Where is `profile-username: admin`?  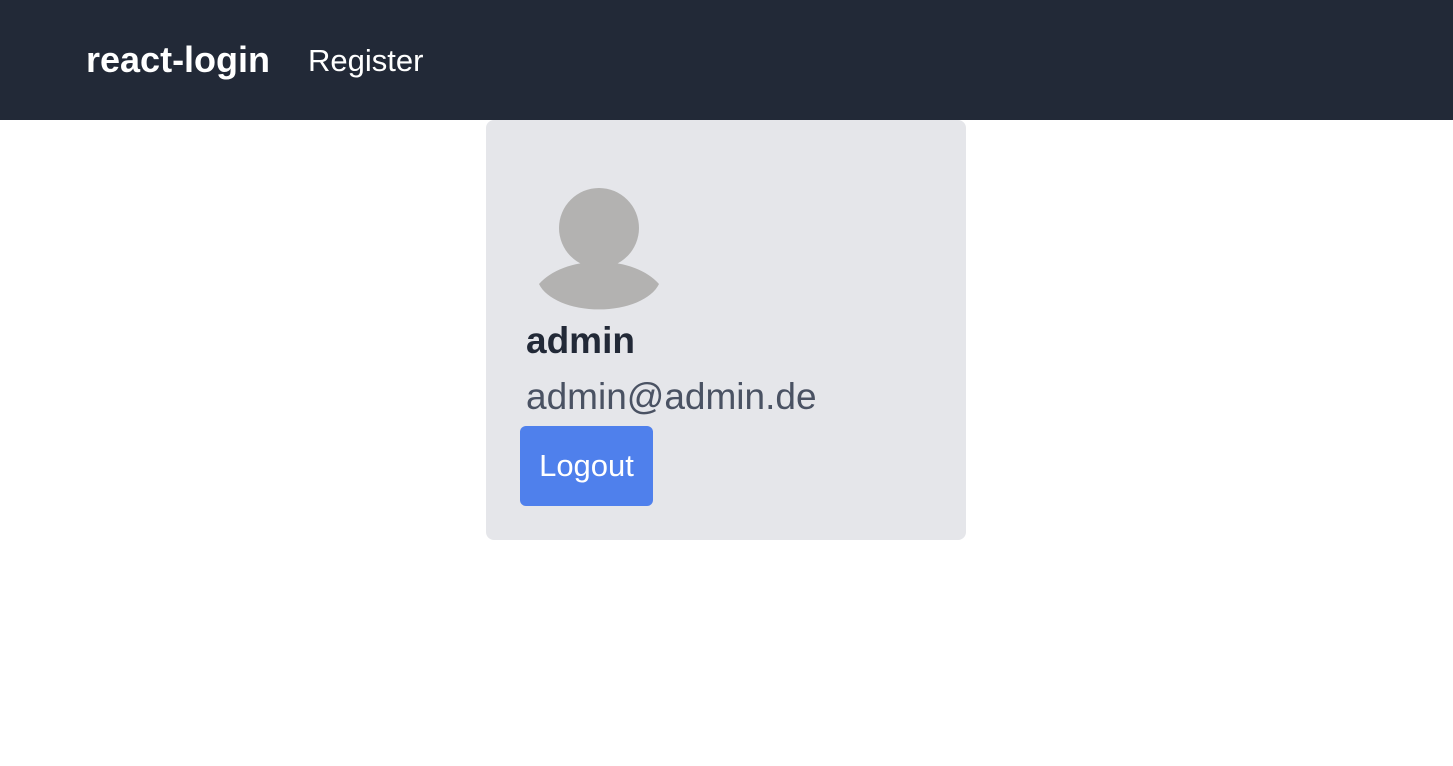
profile-username: admin is located at coordinates (580, 340).